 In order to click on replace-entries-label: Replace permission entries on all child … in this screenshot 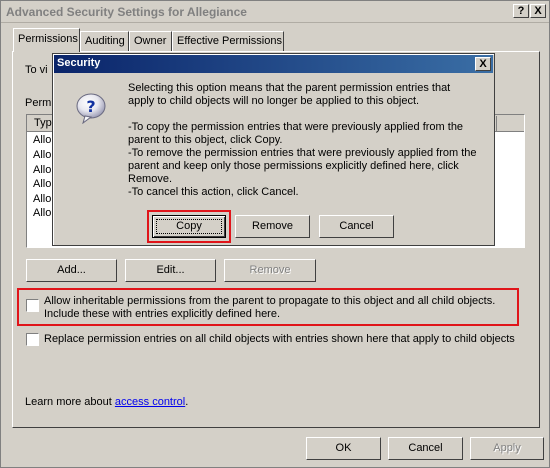, I will do `click(279, 339)`.